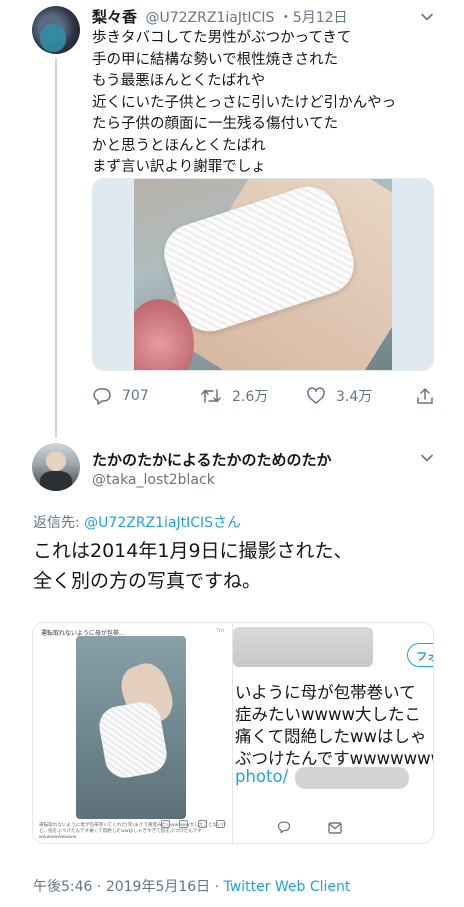  Describe the element at coordinates (335, 828) in the screenshot. I see `mail-icon` at that location.